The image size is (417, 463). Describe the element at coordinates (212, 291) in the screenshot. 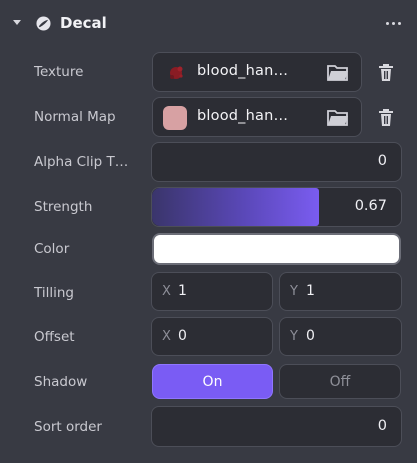

I see `tilling-x-input: X 1` at that location.